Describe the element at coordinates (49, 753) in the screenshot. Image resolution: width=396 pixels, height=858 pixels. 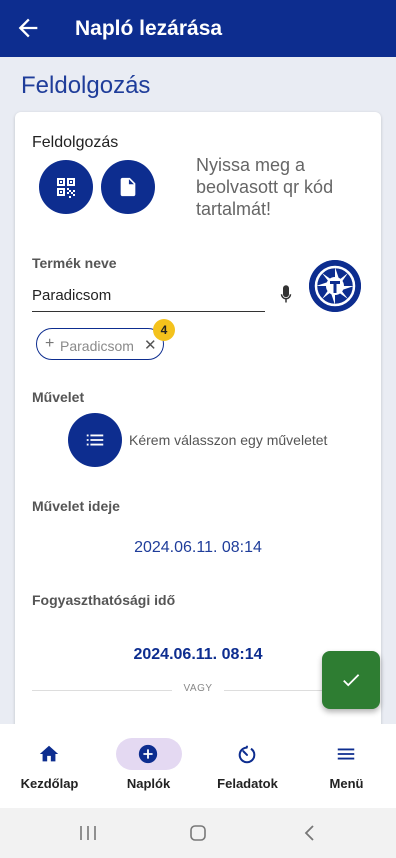
I see `home-icon` at that location.